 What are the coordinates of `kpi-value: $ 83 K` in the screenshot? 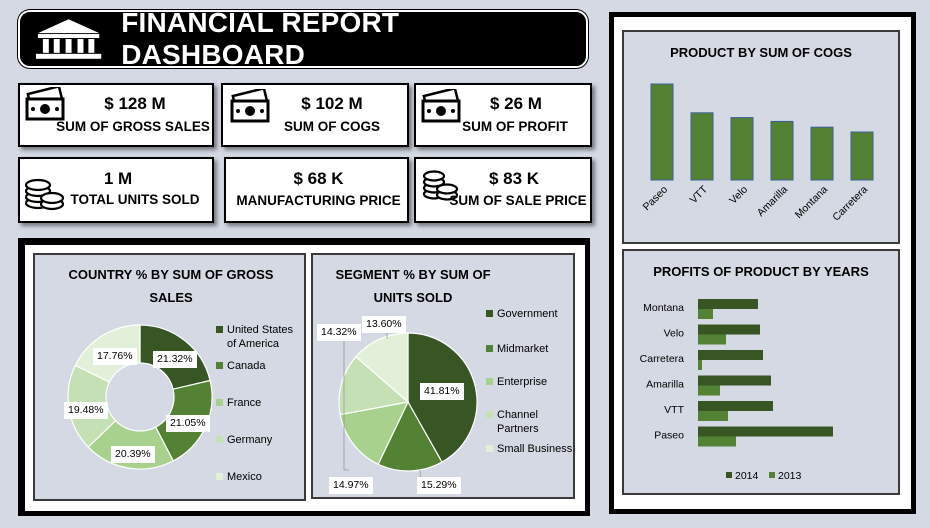 It's located at (514, 178).